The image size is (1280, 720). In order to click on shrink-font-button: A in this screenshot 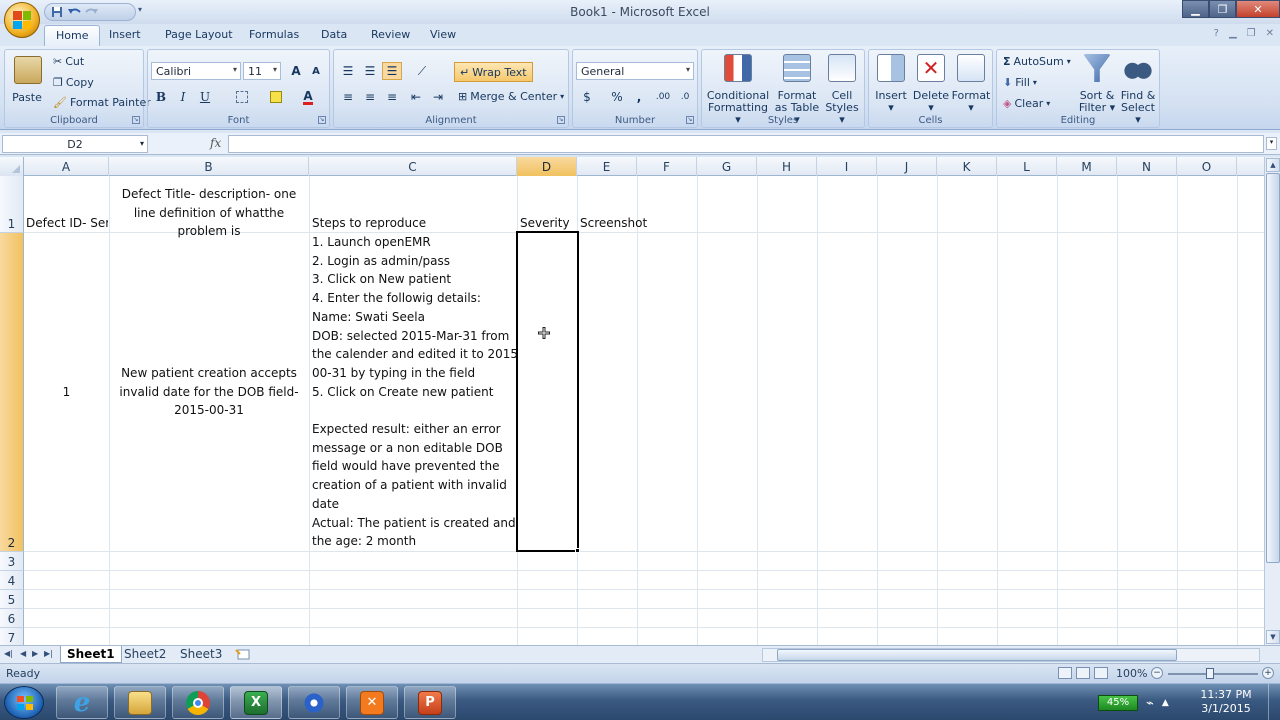, I will do `click(316, 71)`.